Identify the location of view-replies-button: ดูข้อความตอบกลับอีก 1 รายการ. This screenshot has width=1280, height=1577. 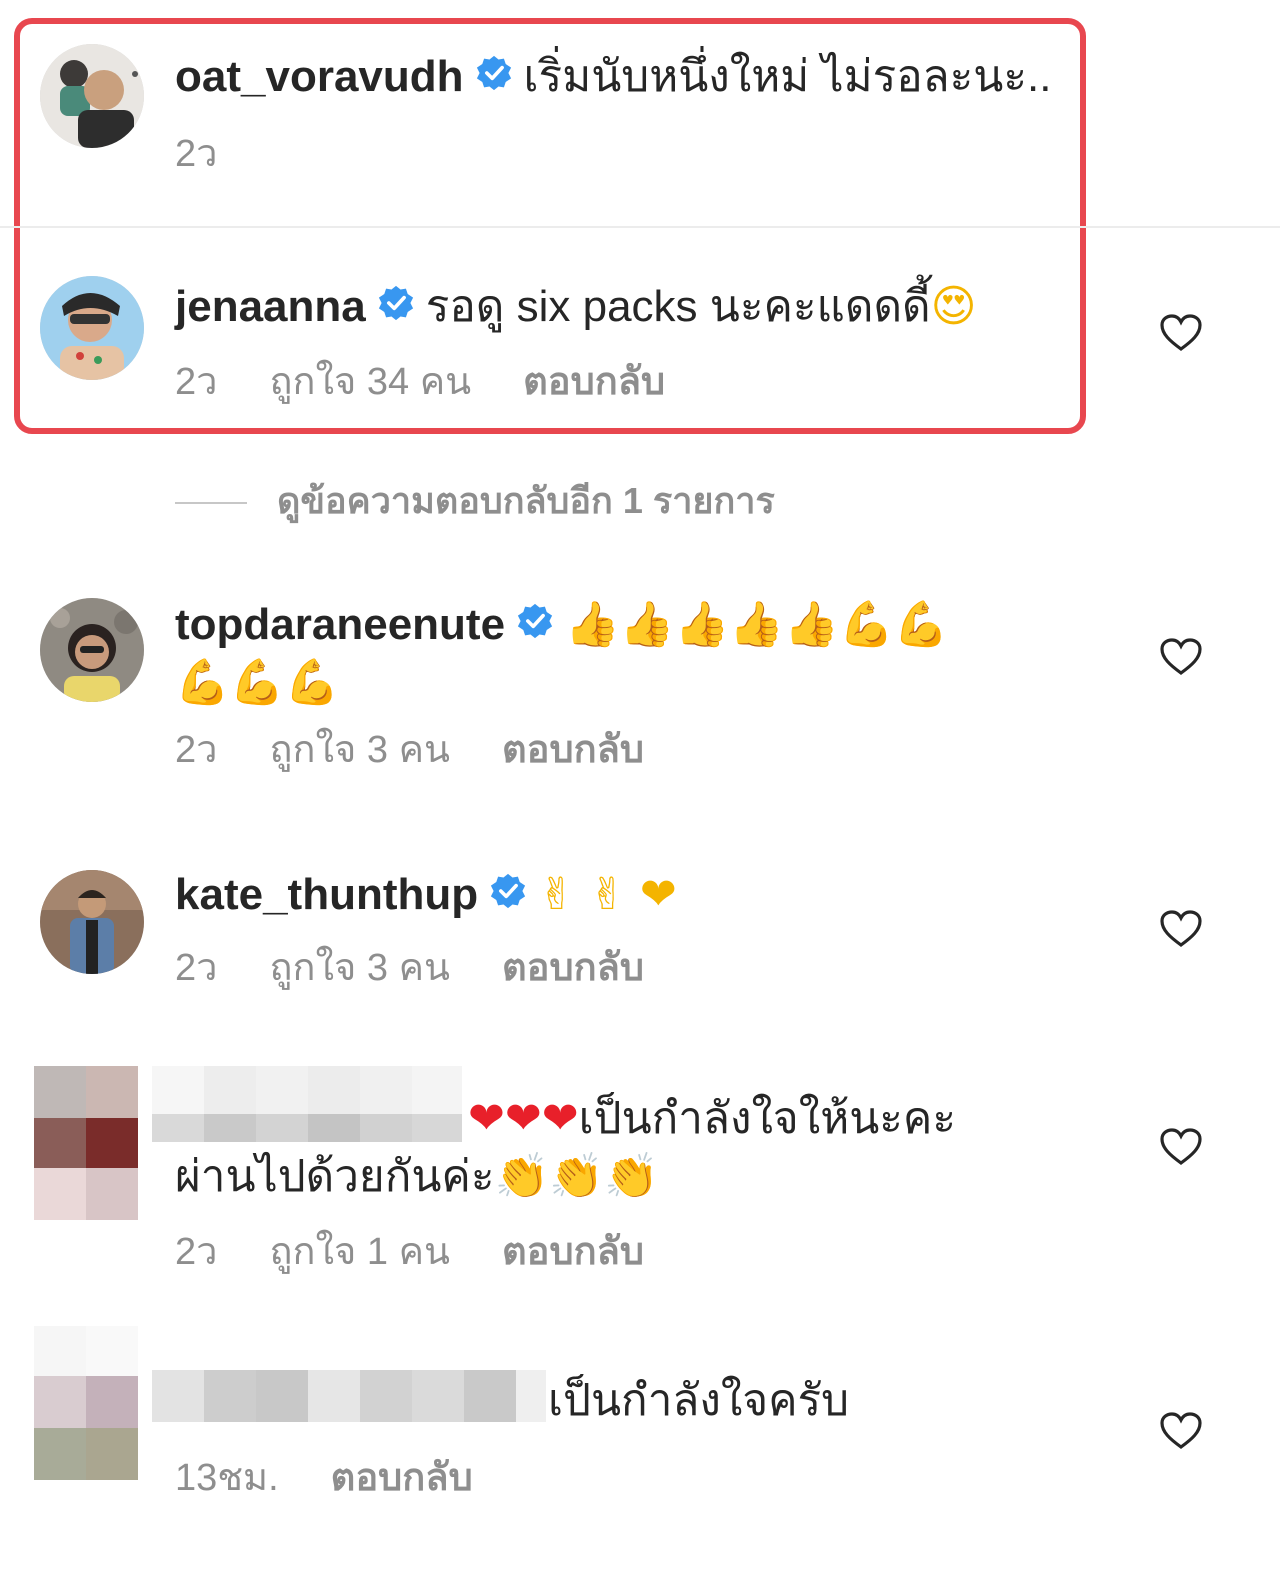
(475, 501).